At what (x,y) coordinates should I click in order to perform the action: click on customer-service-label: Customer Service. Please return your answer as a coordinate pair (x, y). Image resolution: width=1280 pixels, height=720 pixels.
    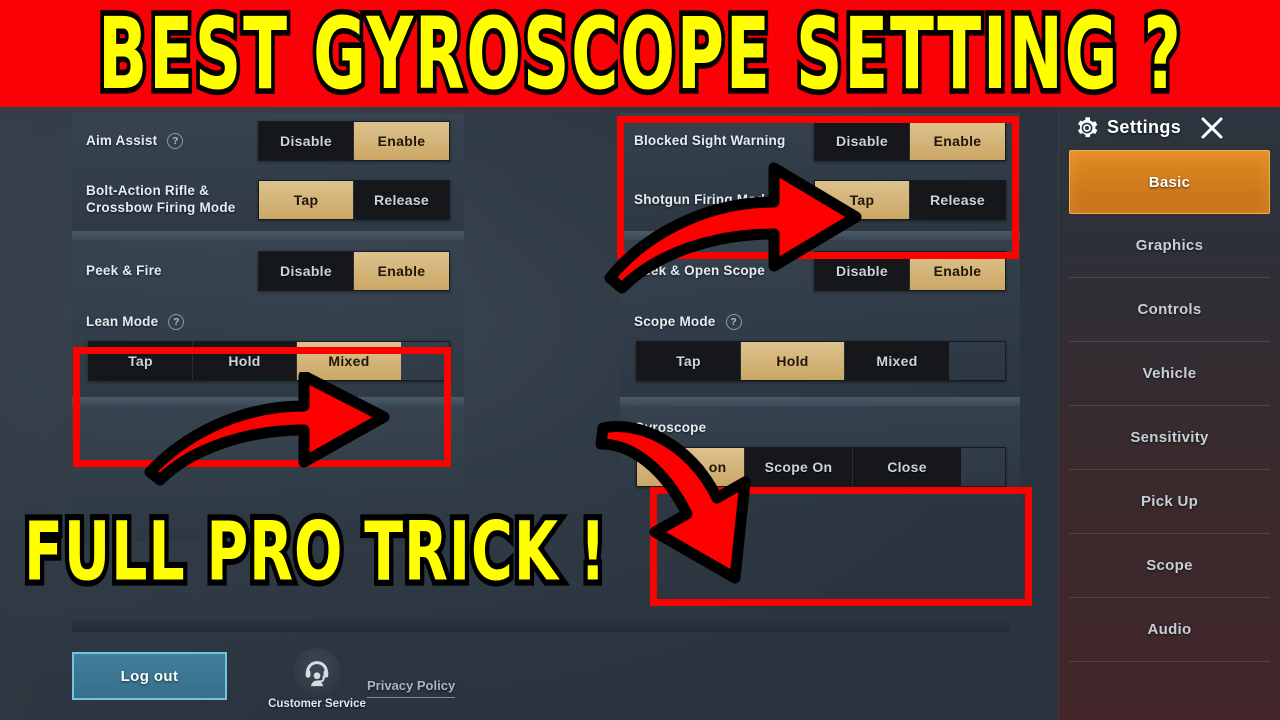
    Looking at the image, I should click on (317, 704).